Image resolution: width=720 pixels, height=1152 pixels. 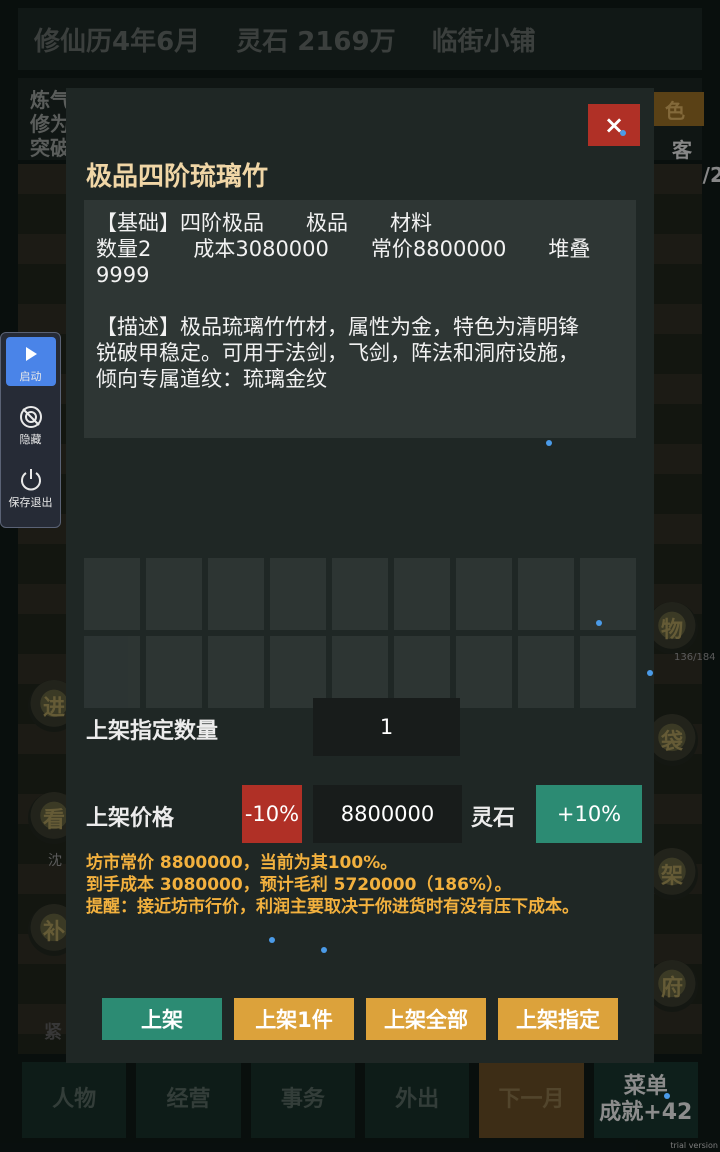 I want to click on description-line-2: 锐破甲稳定。可用于法剑，飞剑，阵法和洞府设施，, so click(x=337, y=353).